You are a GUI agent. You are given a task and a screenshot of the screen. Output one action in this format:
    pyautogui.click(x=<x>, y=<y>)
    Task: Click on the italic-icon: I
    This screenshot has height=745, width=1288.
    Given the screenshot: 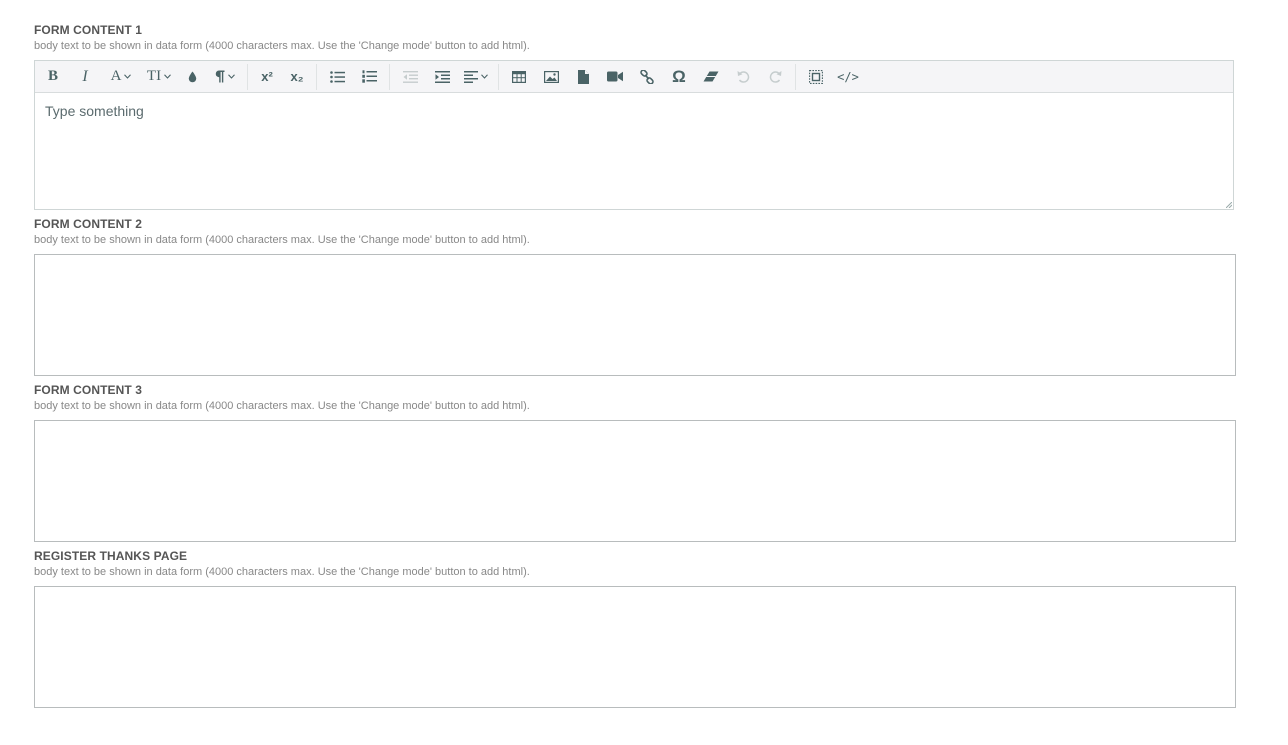 What is the action you would take?
    pyautogui.click(x=85, y=76)
    